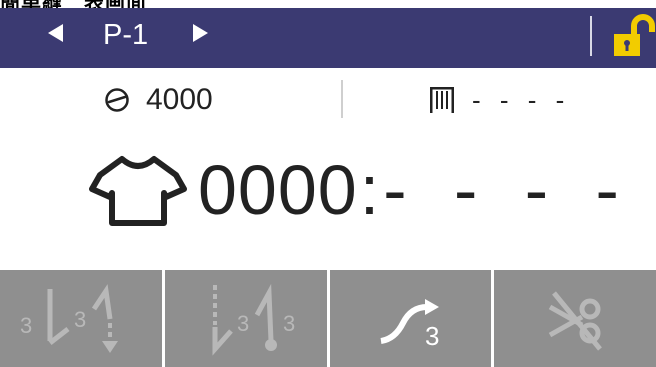 This screenshot has width=656, height=367. Describe the element at coordinates (138, 191) in the screenshot. I see `shirt-icon` at that location.